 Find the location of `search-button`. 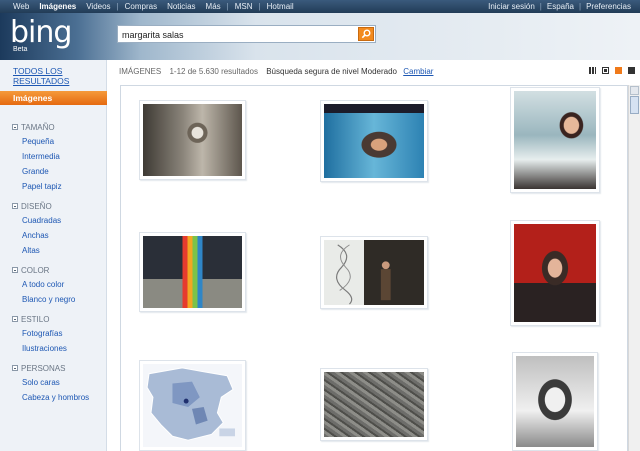

search-button is located at coordinates (366, 34).